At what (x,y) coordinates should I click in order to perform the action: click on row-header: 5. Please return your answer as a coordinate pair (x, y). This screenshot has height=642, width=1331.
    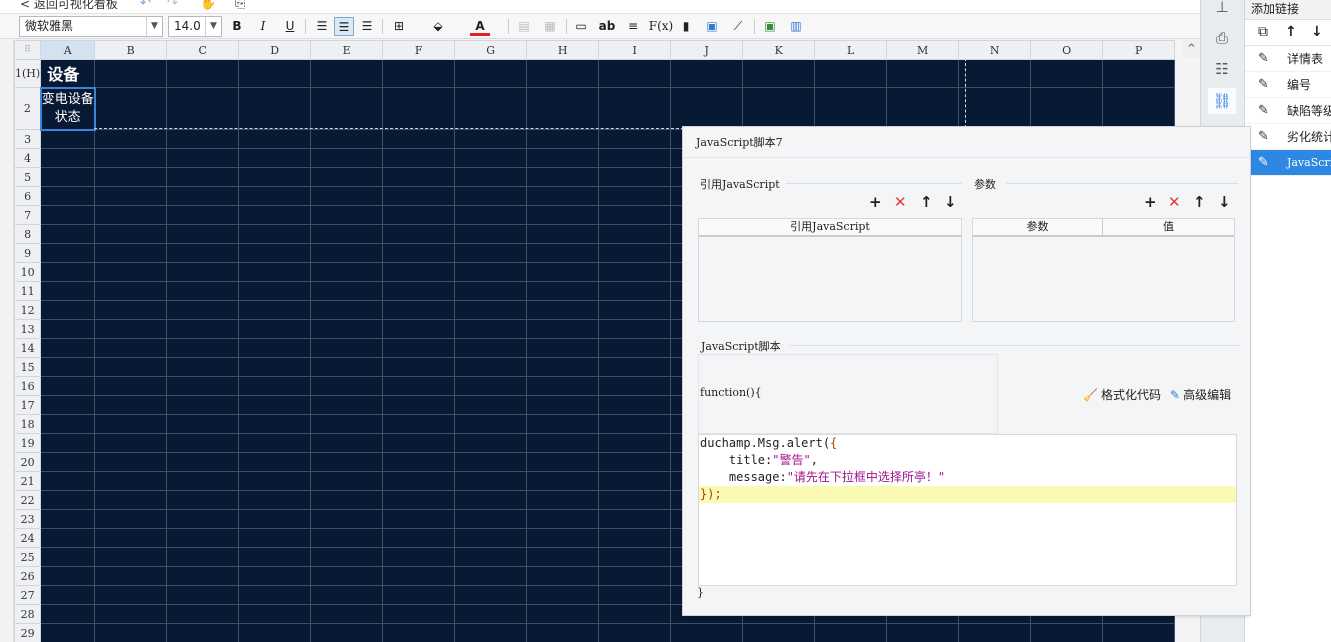
    Looking at the image, I should click on (27, 177).